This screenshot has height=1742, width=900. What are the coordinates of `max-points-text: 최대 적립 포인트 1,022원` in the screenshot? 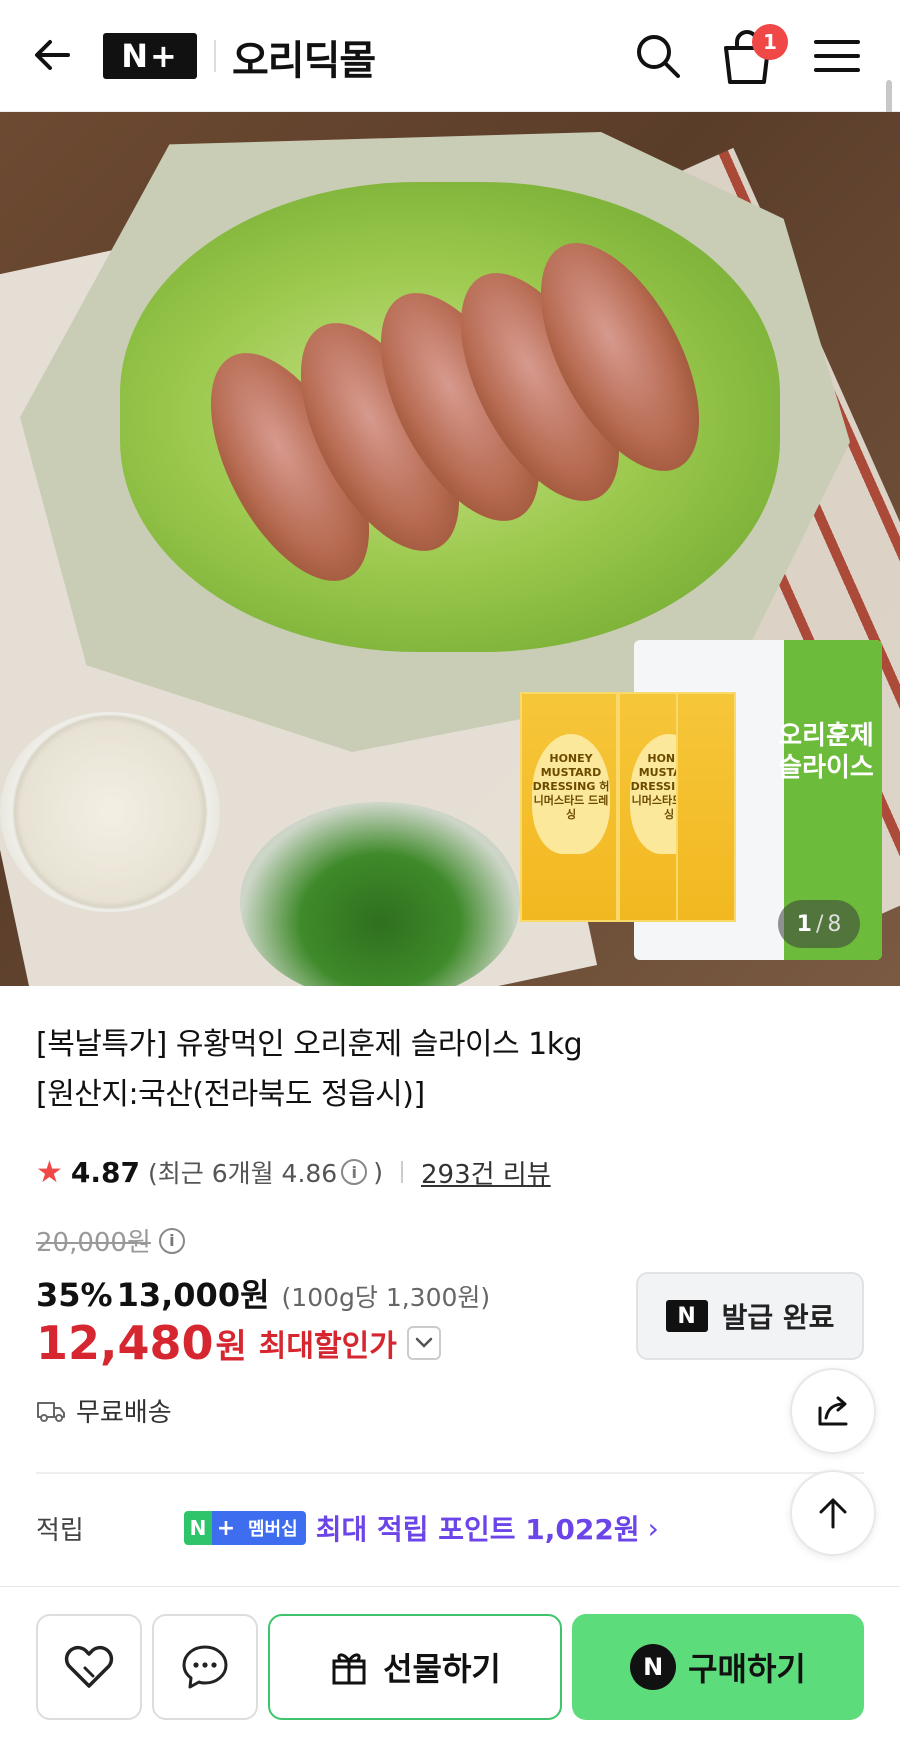 It's located at (477, 1529).